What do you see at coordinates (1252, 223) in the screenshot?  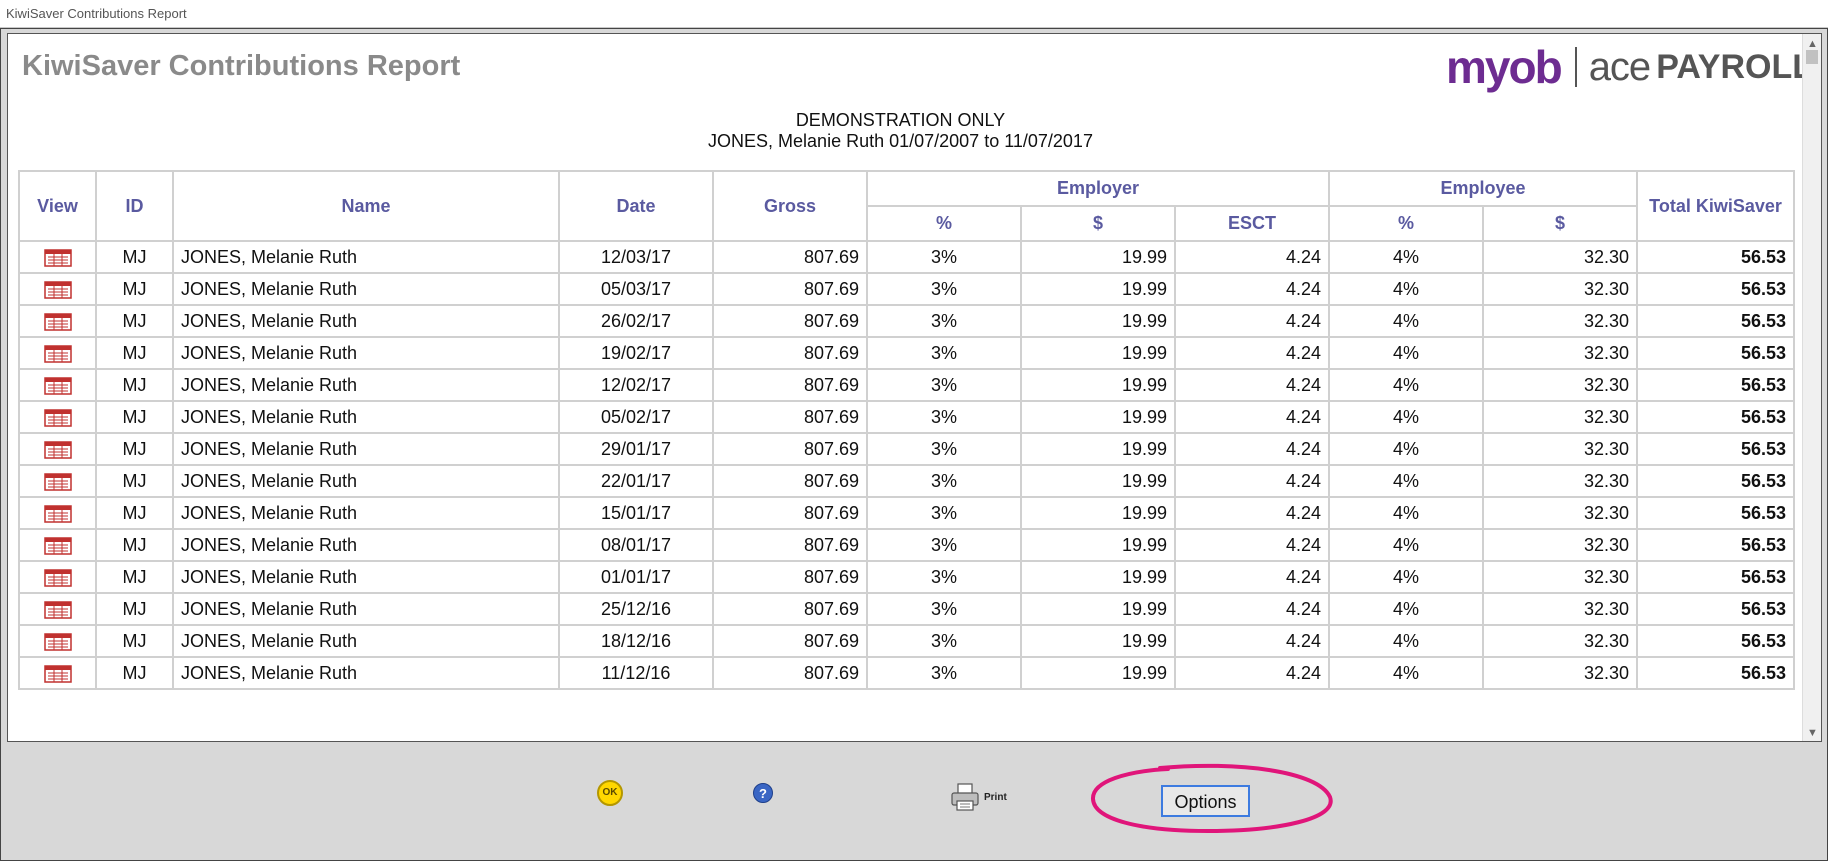 I see `col-header-esct: ESCT` at bounding box center [1252, 223].